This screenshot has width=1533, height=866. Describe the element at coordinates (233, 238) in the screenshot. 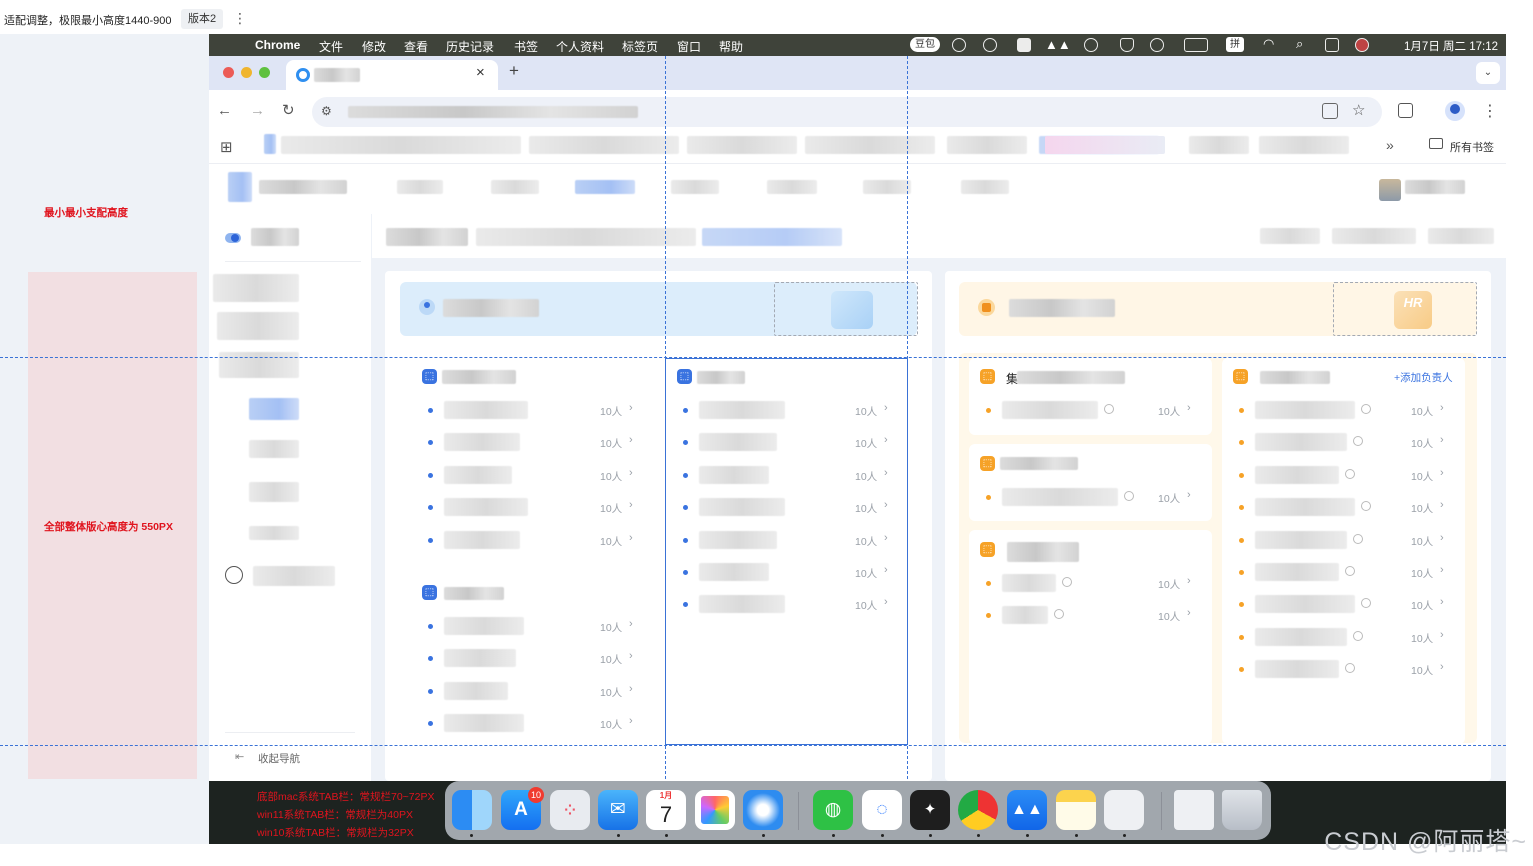

I see `sidebar-toggle-icon` at that location.